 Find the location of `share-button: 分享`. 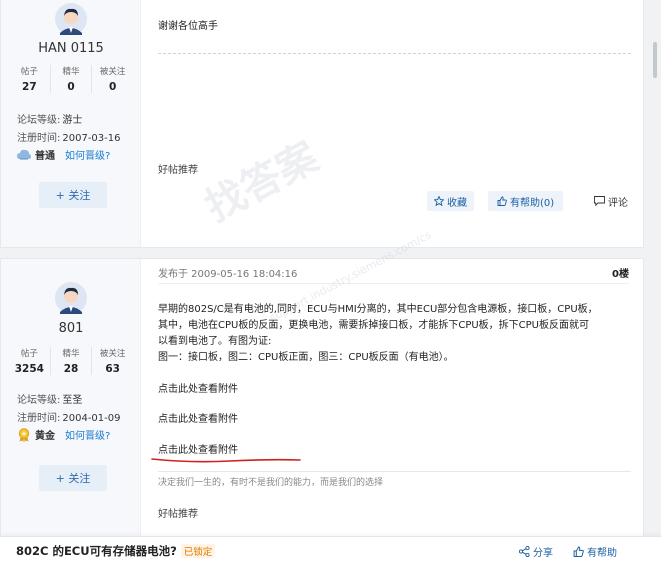

share-button: 分享 is located at coordinates (536, 551).